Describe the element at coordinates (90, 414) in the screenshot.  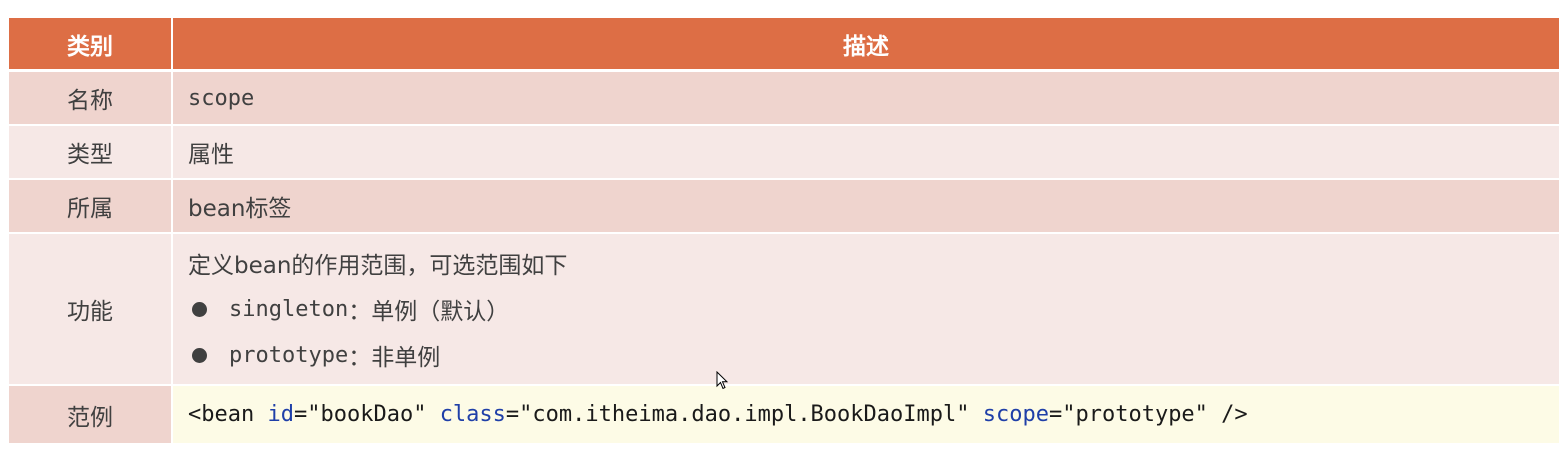
I see `label-example: 范例` at that location.